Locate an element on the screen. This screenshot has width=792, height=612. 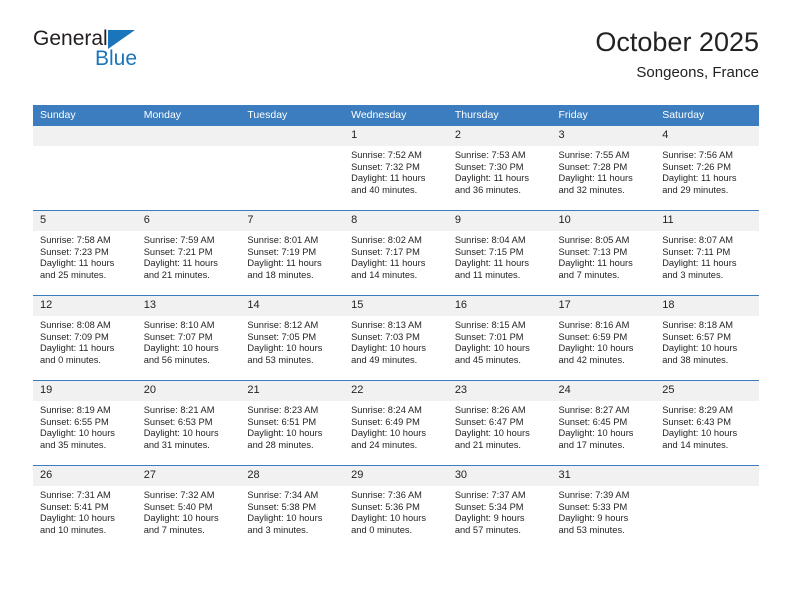
sunset-time: Sunset: 5:41 PM is located at coordinates (74, 506).